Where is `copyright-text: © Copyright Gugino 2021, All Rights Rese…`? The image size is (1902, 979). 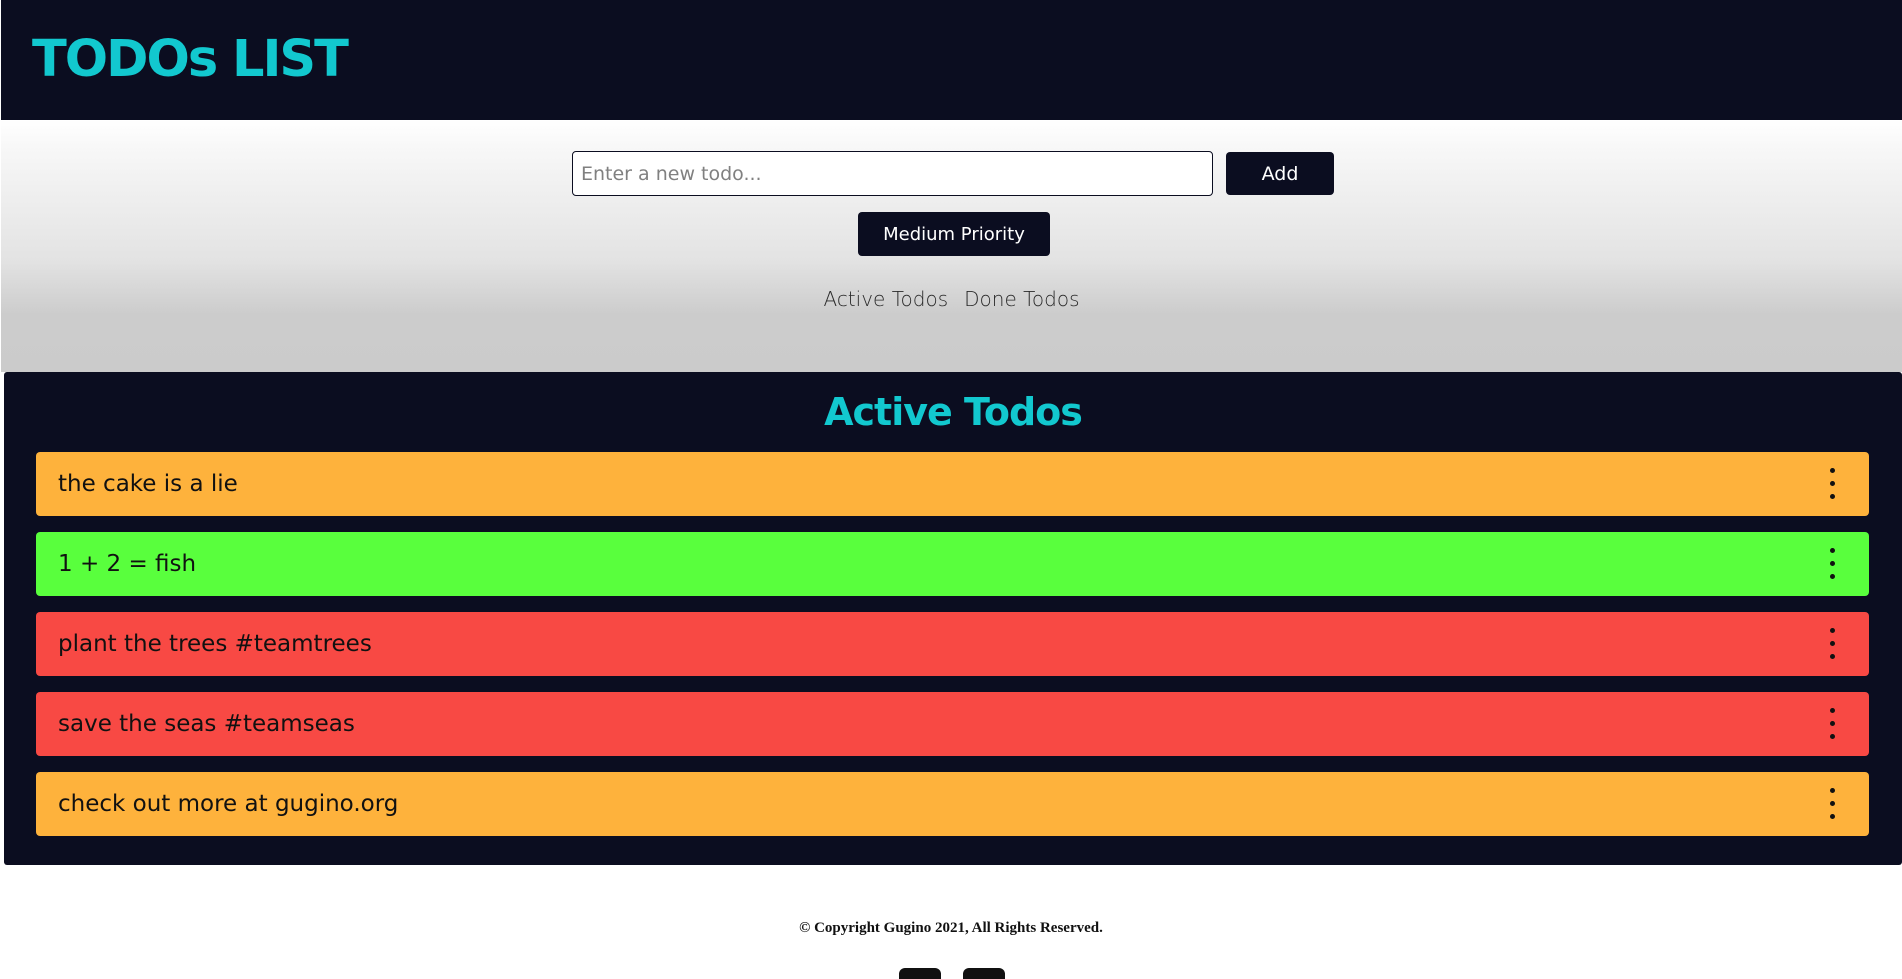
copyright-text: © Copyright Gugino 2021, All Rights Rese… is located at coordinates (951, 928).